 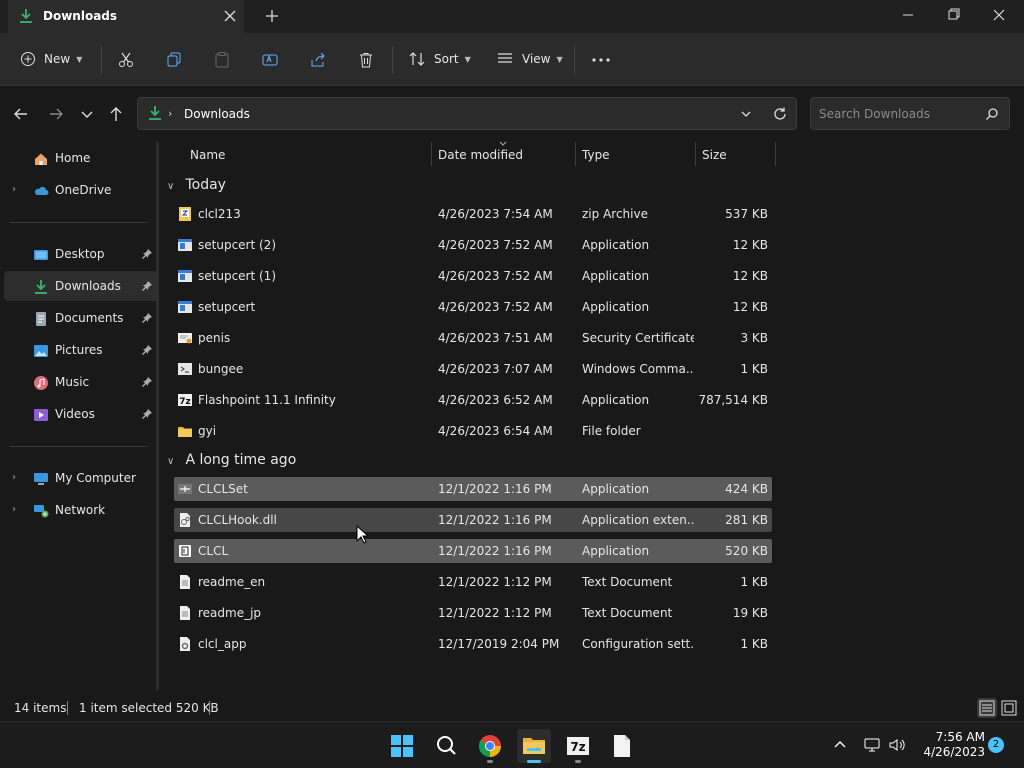 I want to click on sidebar-item-pictures: Pictures, so click(x=81, y=350).